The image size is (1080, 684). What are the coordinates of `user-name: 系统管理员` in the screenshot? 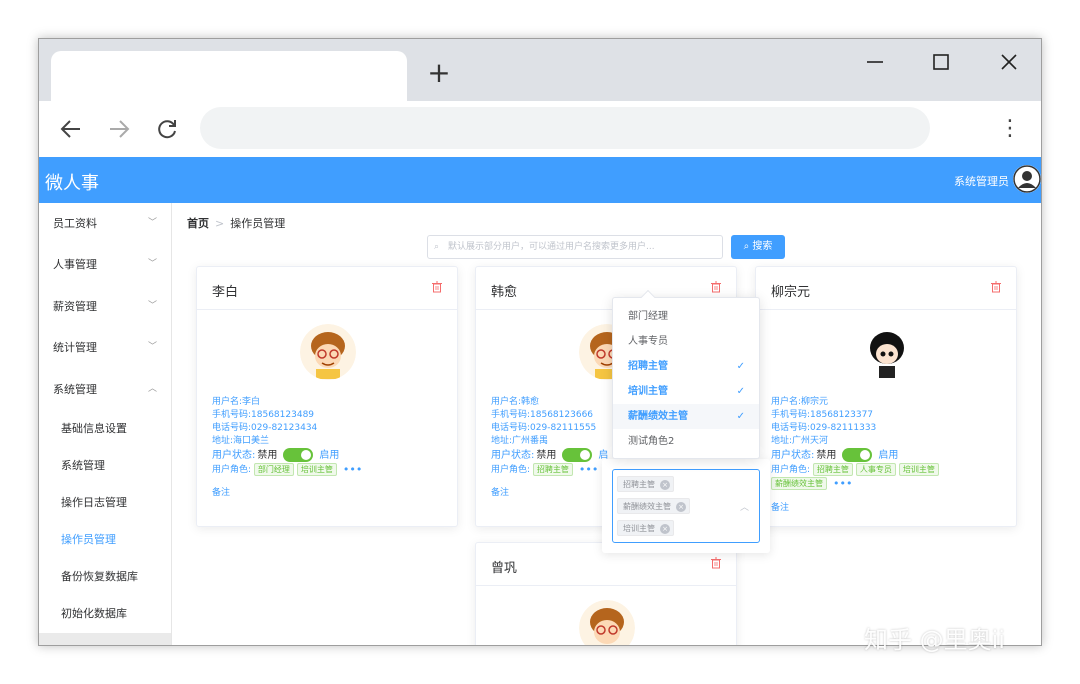 It's located at (981, 181).